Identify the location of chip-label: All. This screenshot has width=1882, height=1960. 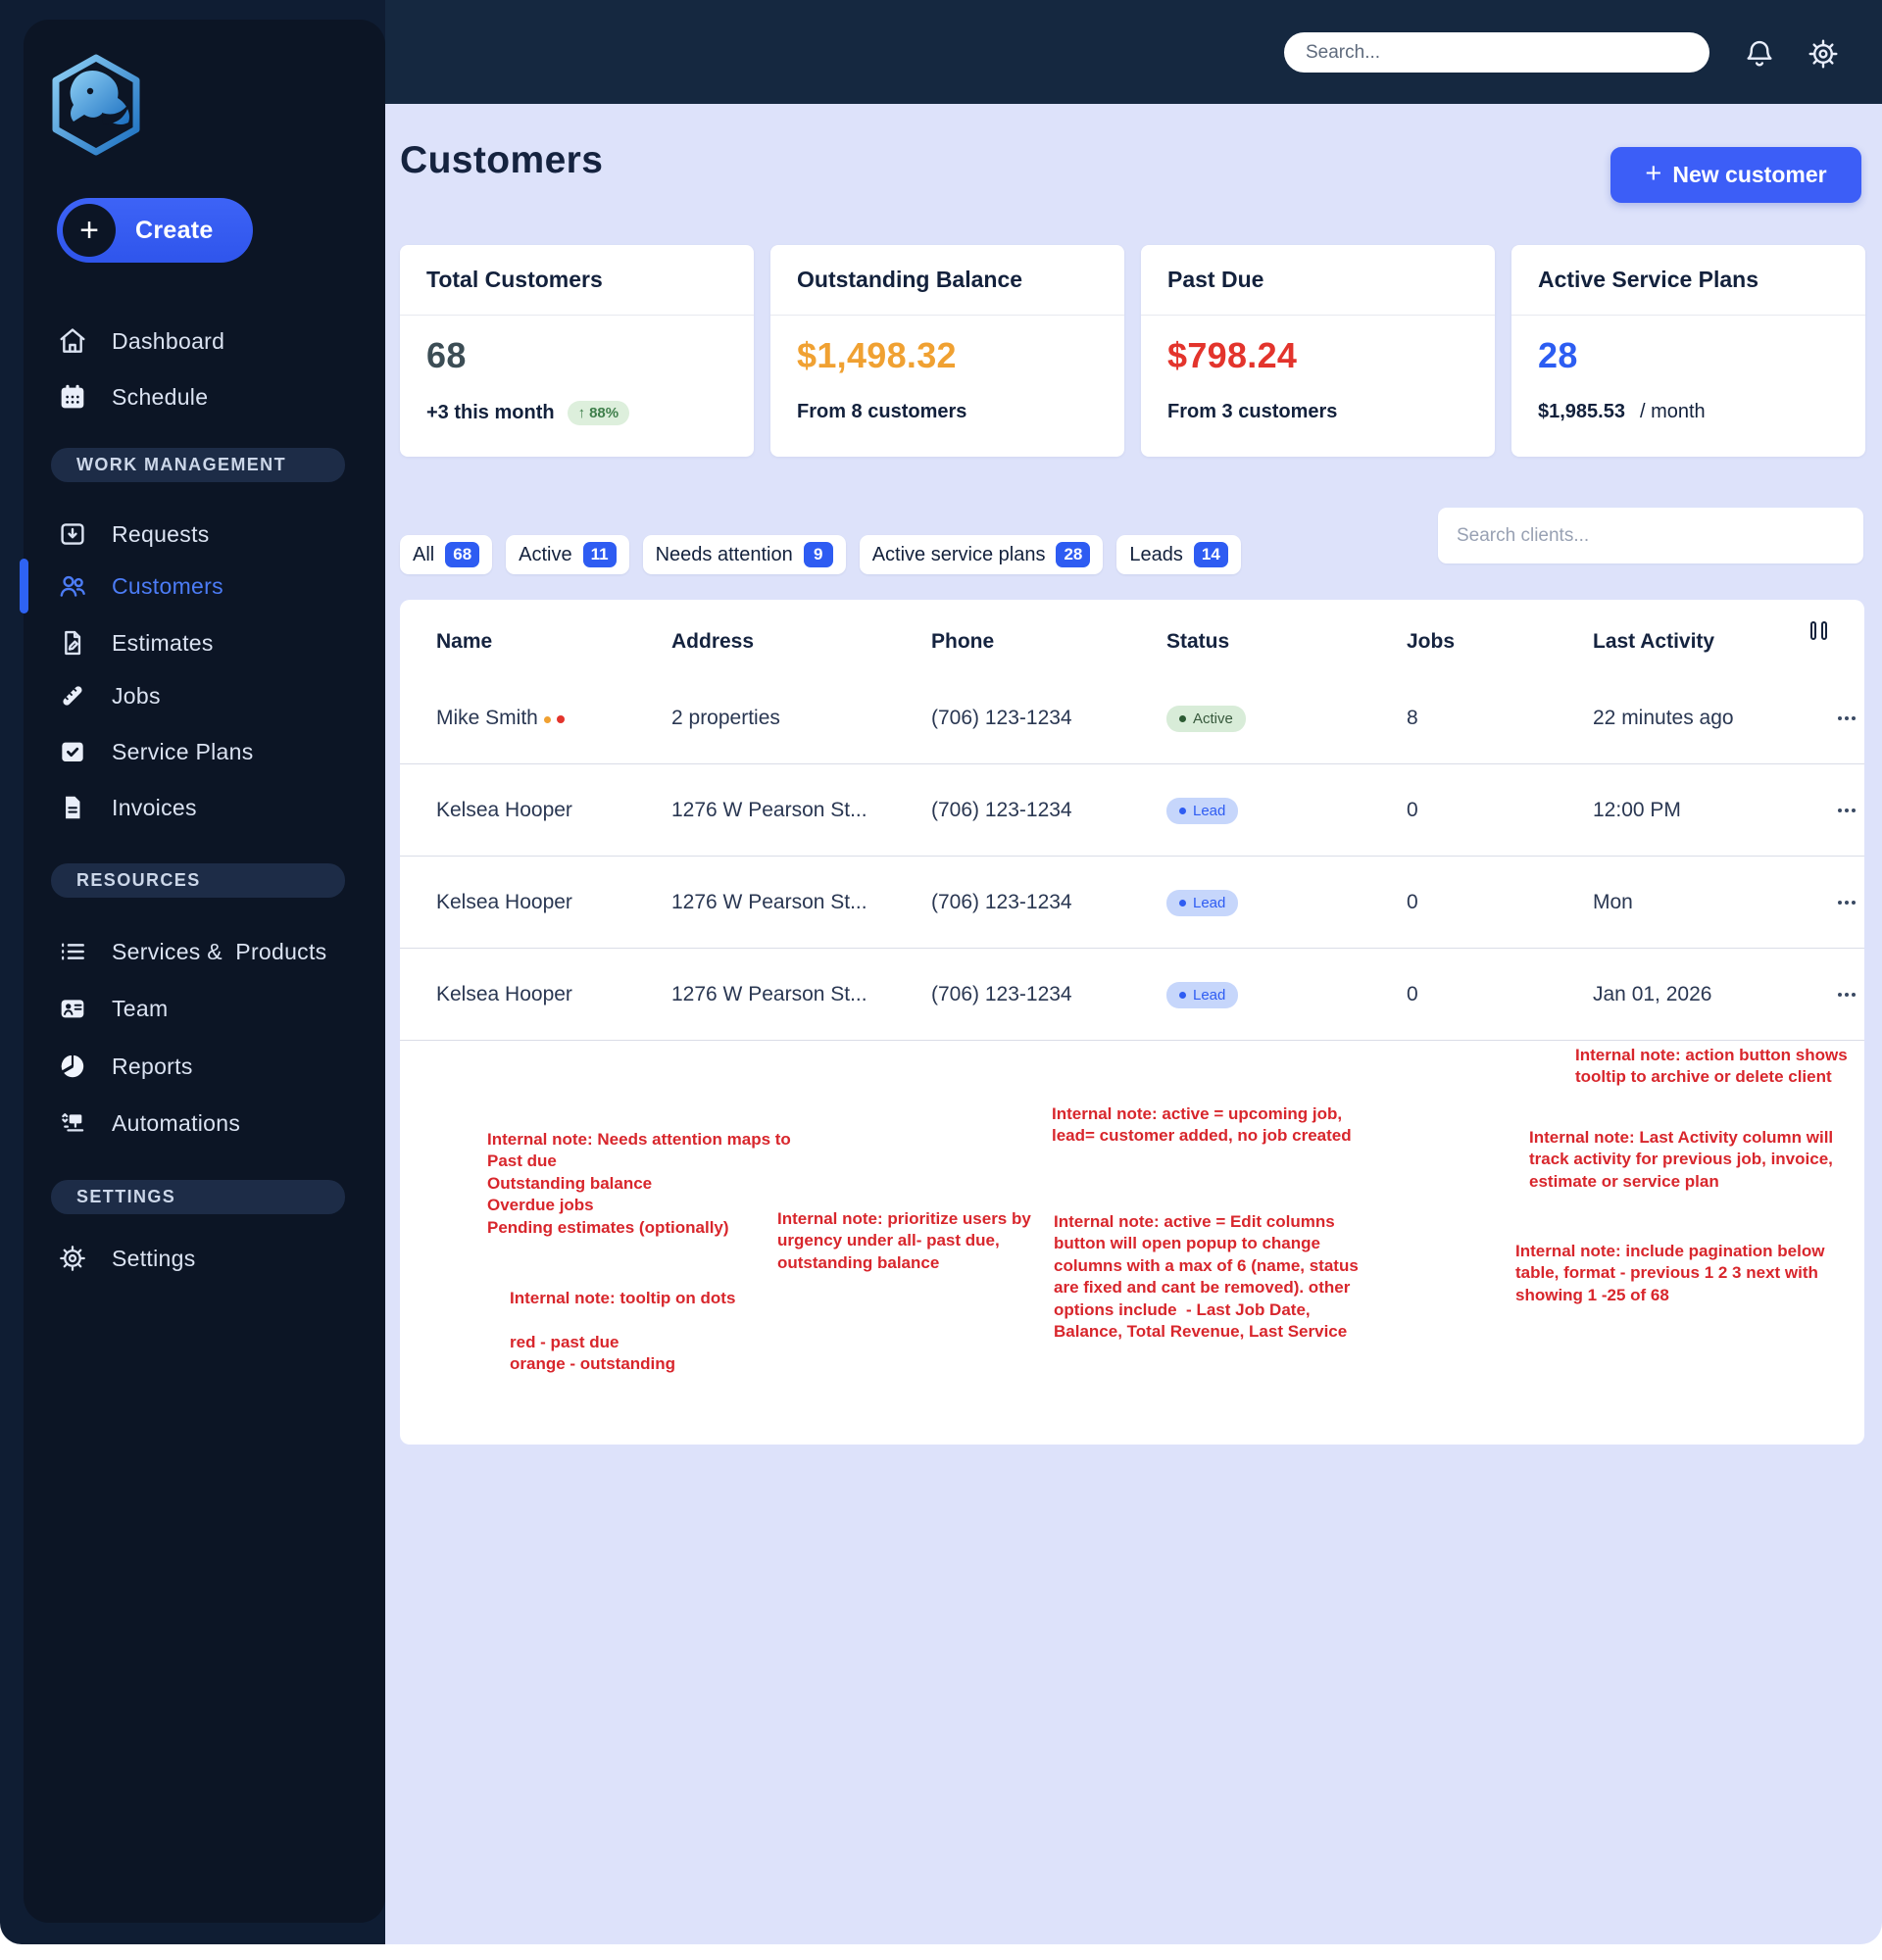
(424, 554).